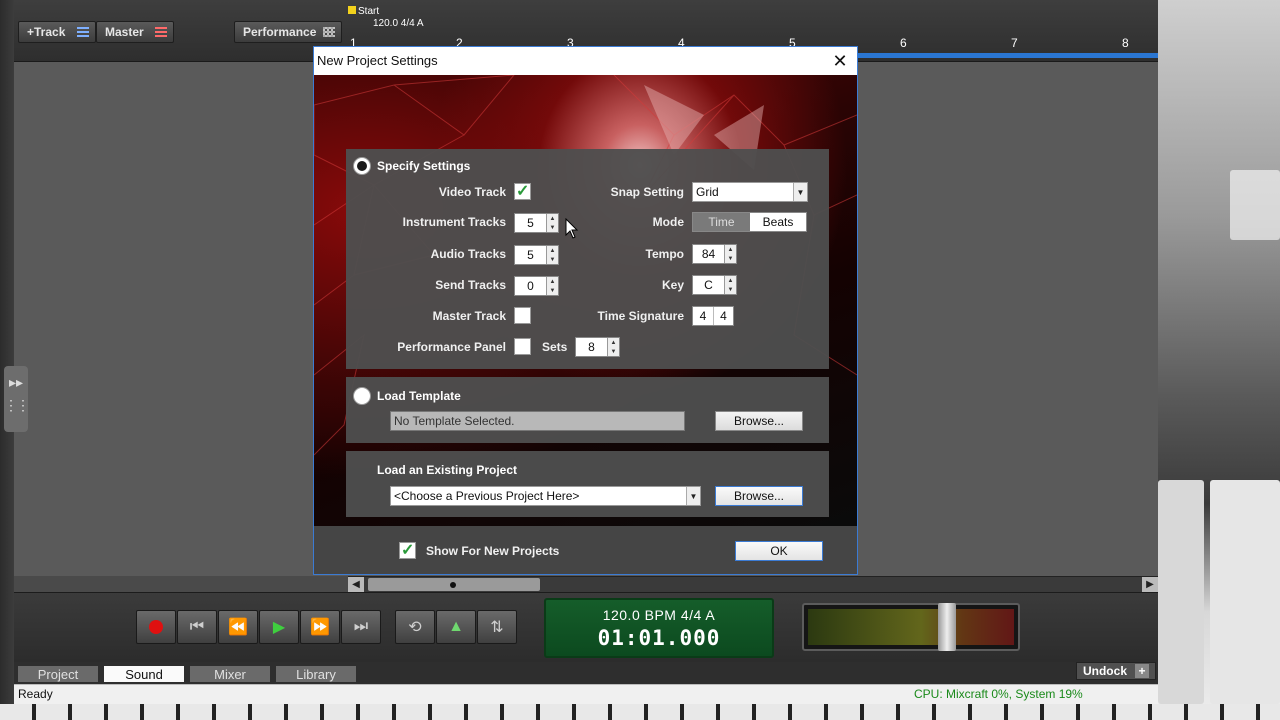  I want to click on mode-time-option: Time, so click(721, 222).